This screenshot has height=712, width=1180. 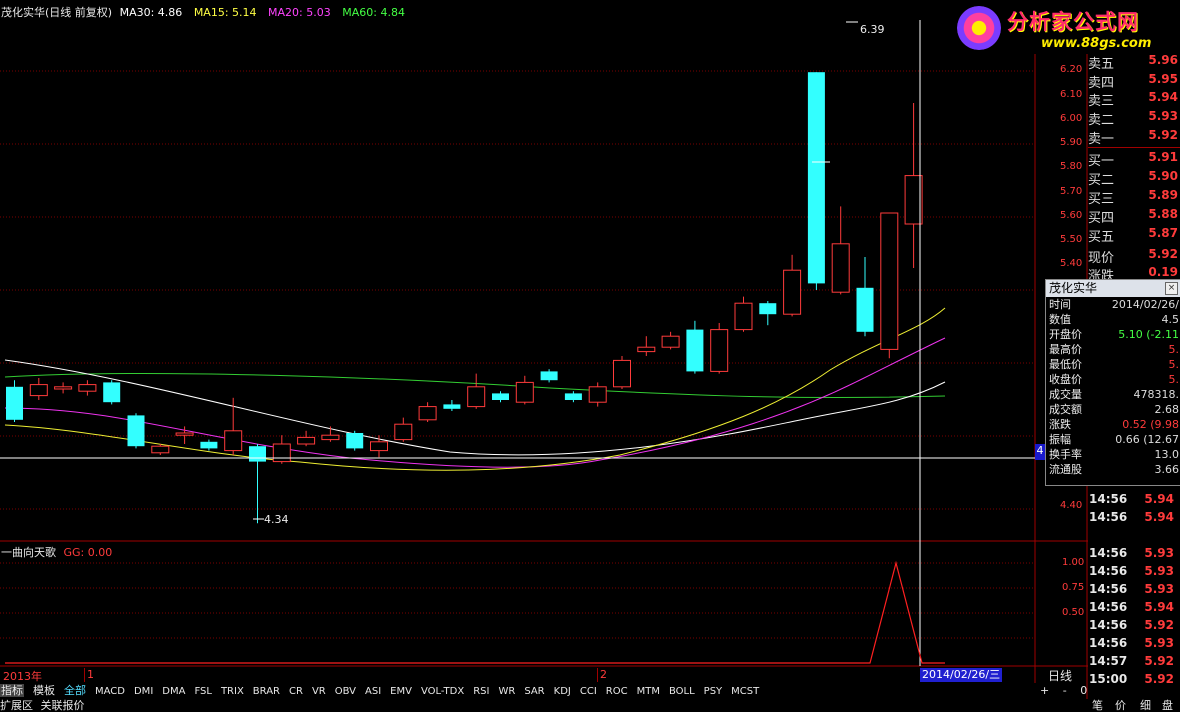 I want to click on tab-psy: PSY, so click(x=713, y=691).